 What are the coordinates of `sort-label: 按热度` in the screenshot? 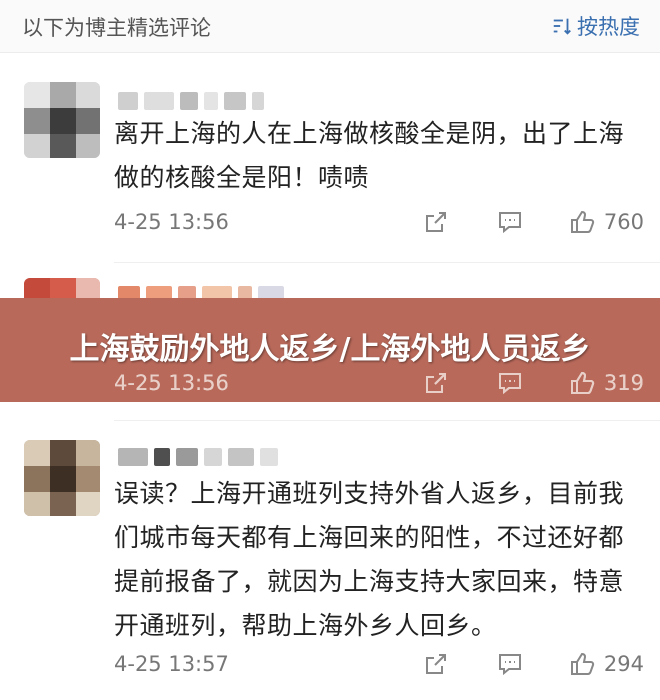 It's located at (608, 27).